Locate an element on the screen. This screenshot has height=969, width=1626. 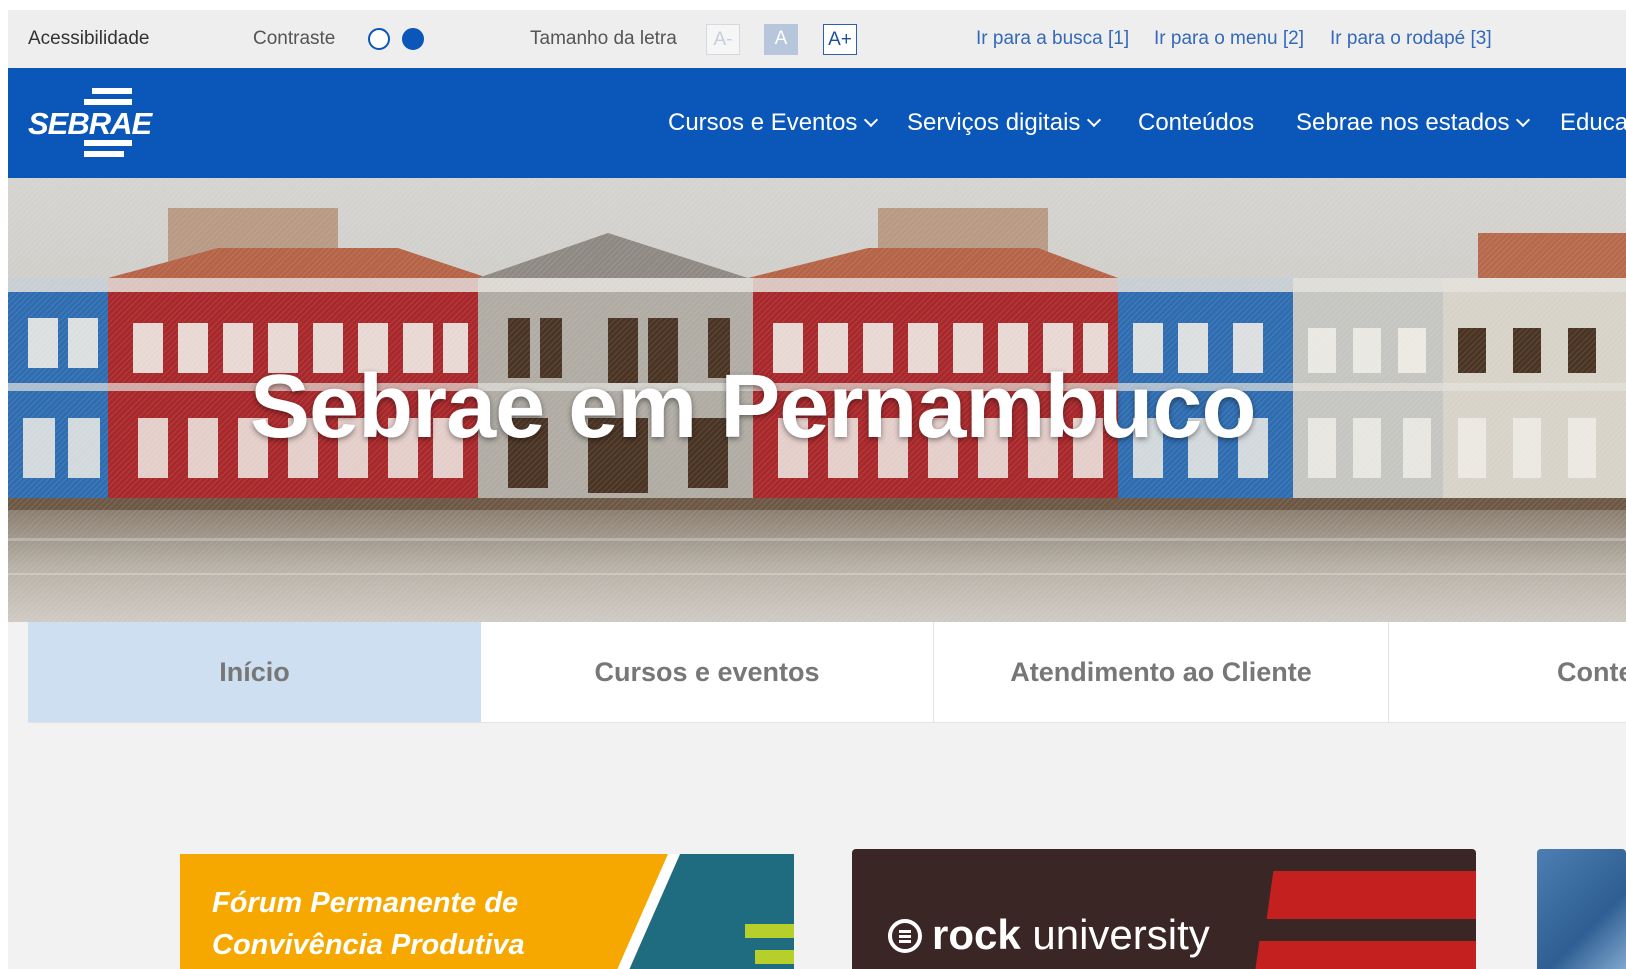
forum-card-line1: Fórum Permanente de is located at coordinates (365, 903).